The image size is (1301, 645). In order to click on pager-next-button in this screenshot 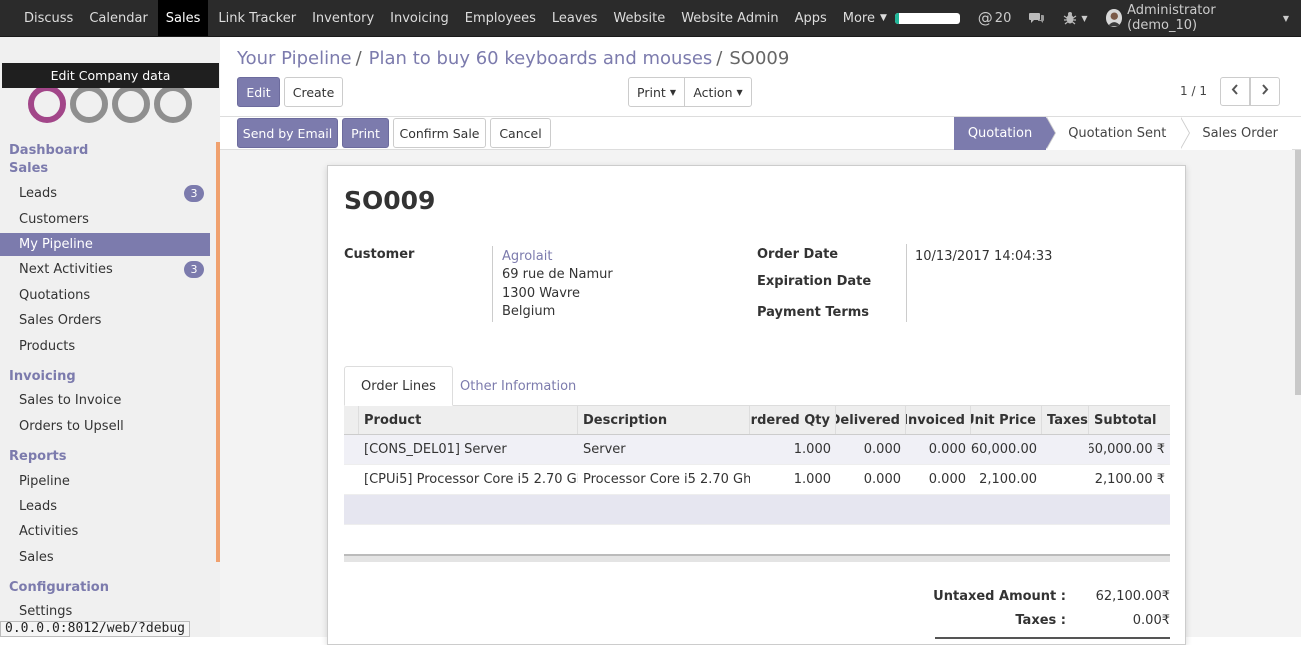, I will do `click(1265, 91)`.